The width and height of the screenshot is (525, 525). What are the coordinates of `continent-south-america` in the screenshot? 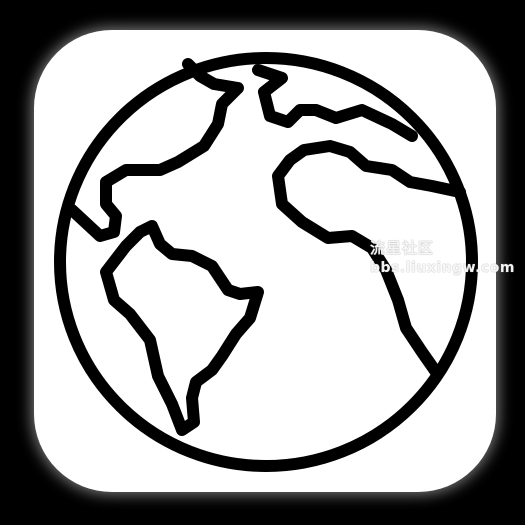 It's located at (182, 328).